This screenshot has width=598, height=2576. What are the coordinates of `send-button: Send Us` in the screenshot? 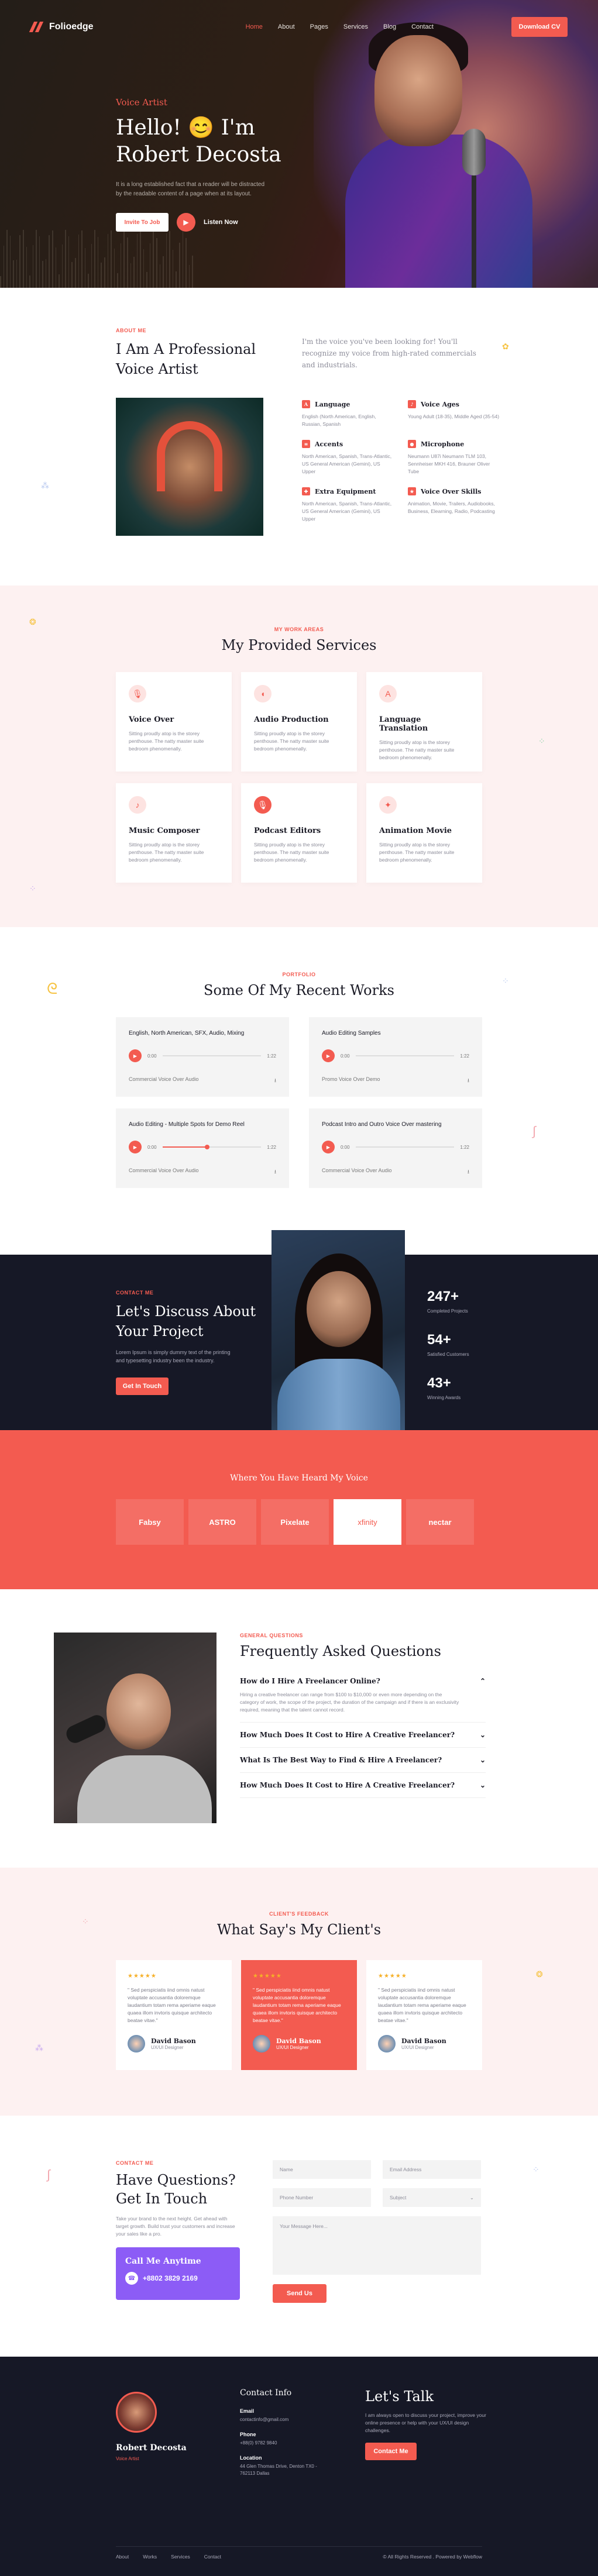 It's located at (300, 2293).